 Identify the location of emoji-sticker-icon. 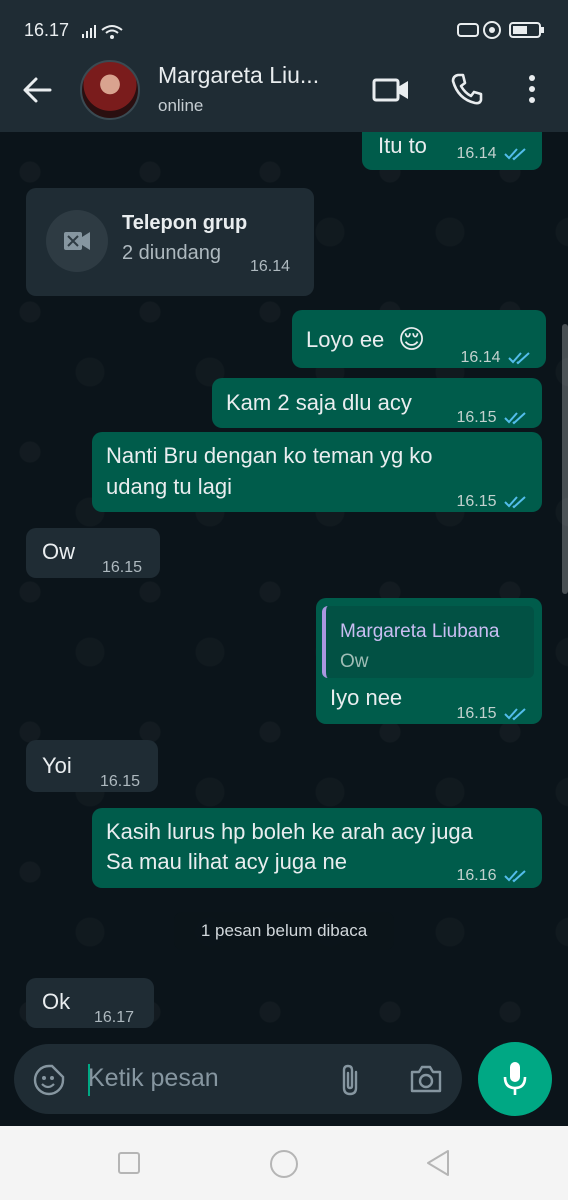
(49, 1080).